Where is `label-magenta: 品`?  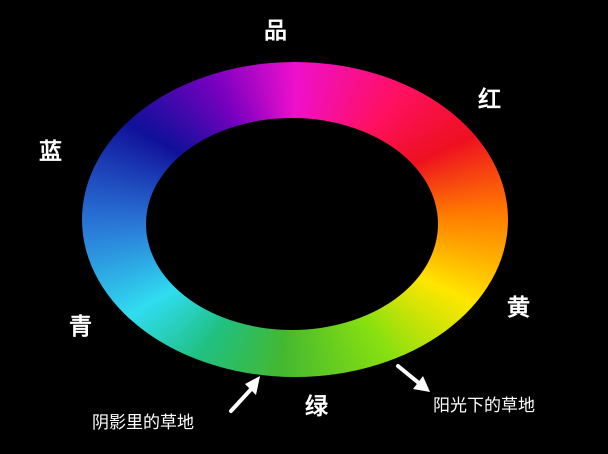
label-magenta: 品 is located at coordinates (275, 31).